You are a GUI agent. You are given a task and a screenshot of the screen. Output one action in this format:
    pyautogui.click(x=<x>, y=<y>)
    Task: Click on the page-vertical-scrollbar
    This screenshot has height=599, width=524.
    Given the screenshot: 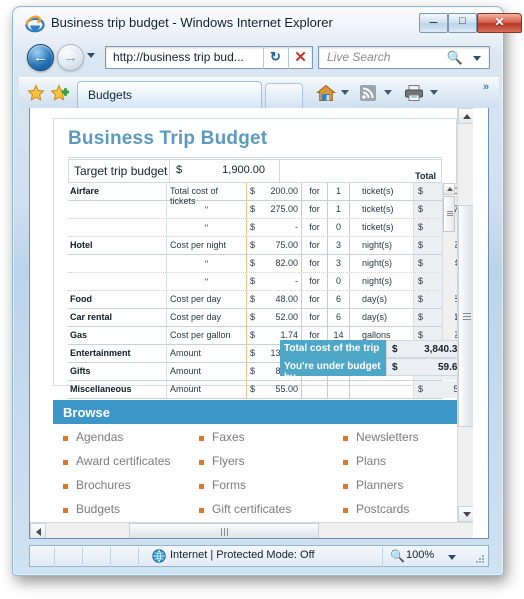 What is the action you would take?
    pyautogui.click(x=465, y=315)
    